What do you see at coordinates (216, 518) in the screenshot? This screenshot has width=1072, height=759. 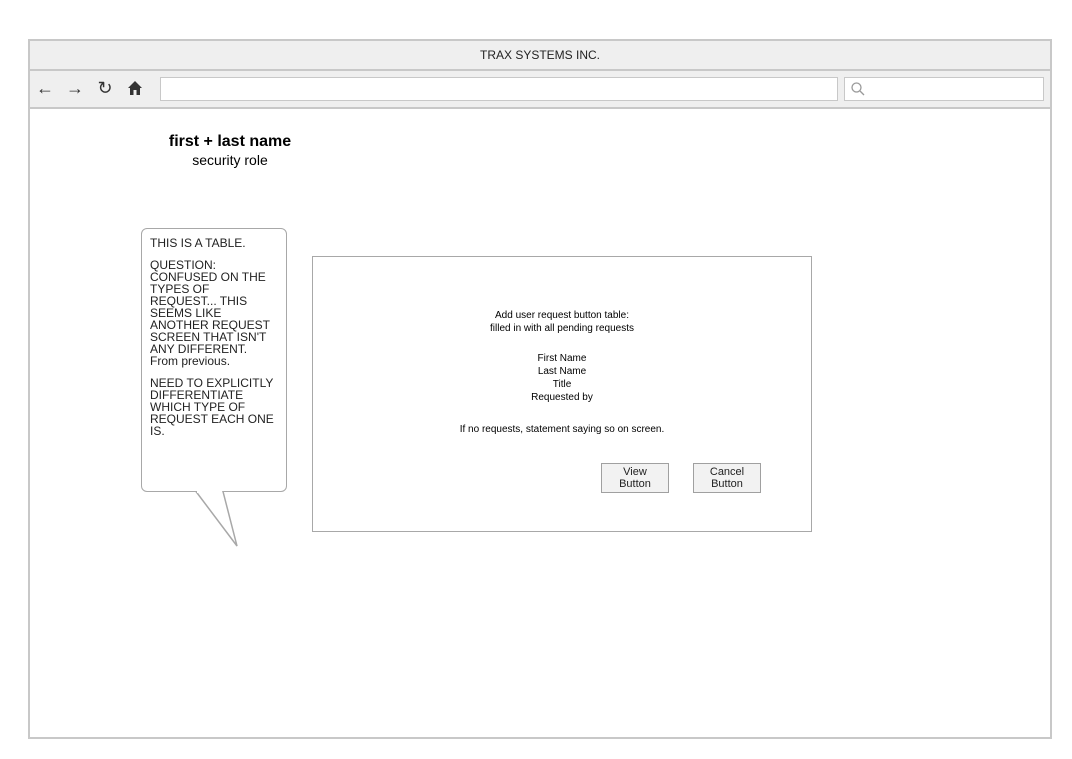 I see `callout-tail` at bounding box center [216, 518].